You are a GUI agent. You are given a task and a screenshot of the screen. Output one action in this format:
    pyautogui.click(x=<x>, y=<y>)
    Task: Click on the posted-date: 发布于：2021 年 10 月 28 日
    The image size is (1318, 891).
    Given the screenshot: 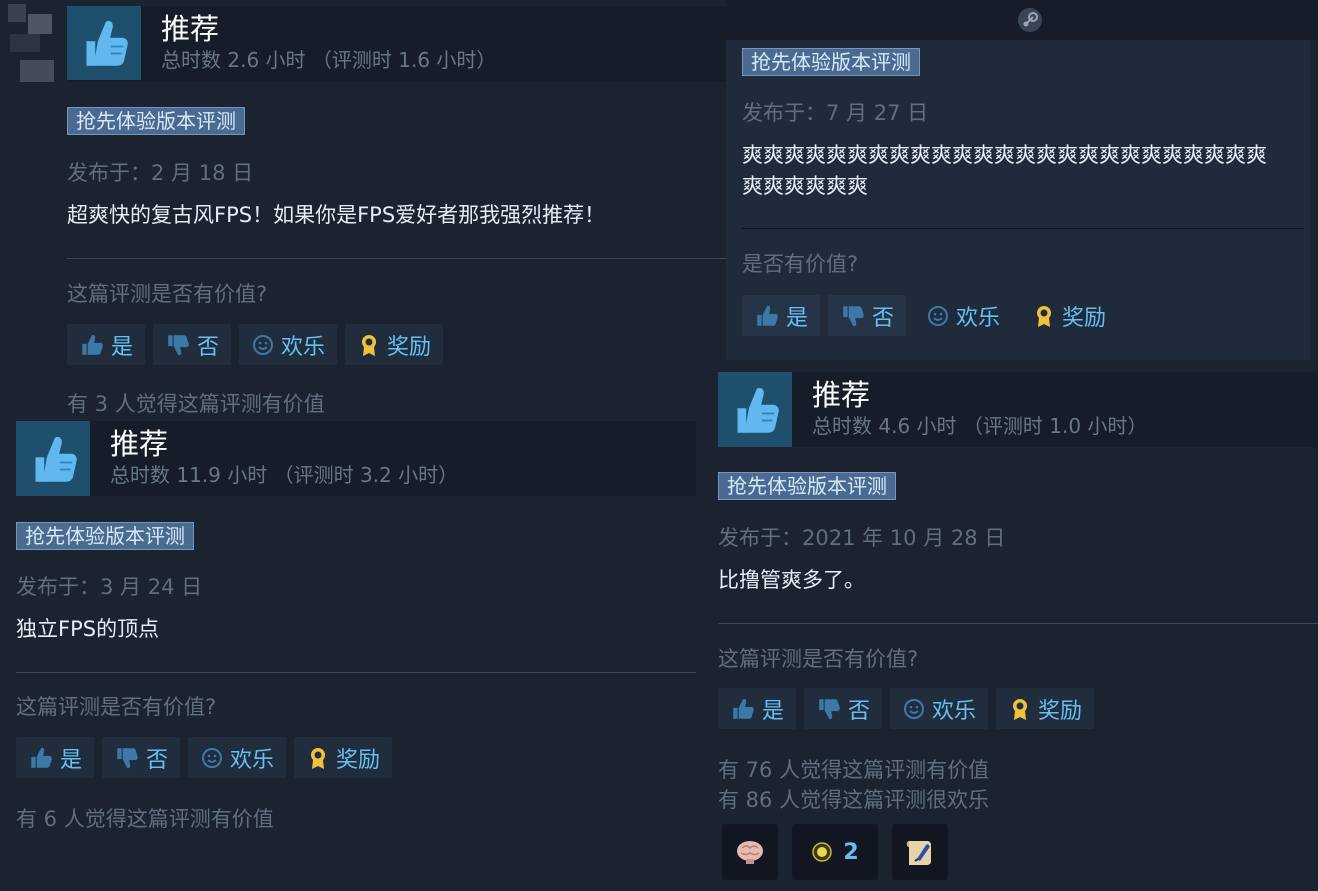 What is the action you would take?
    pyautogui.click(x=862, y=538)
    